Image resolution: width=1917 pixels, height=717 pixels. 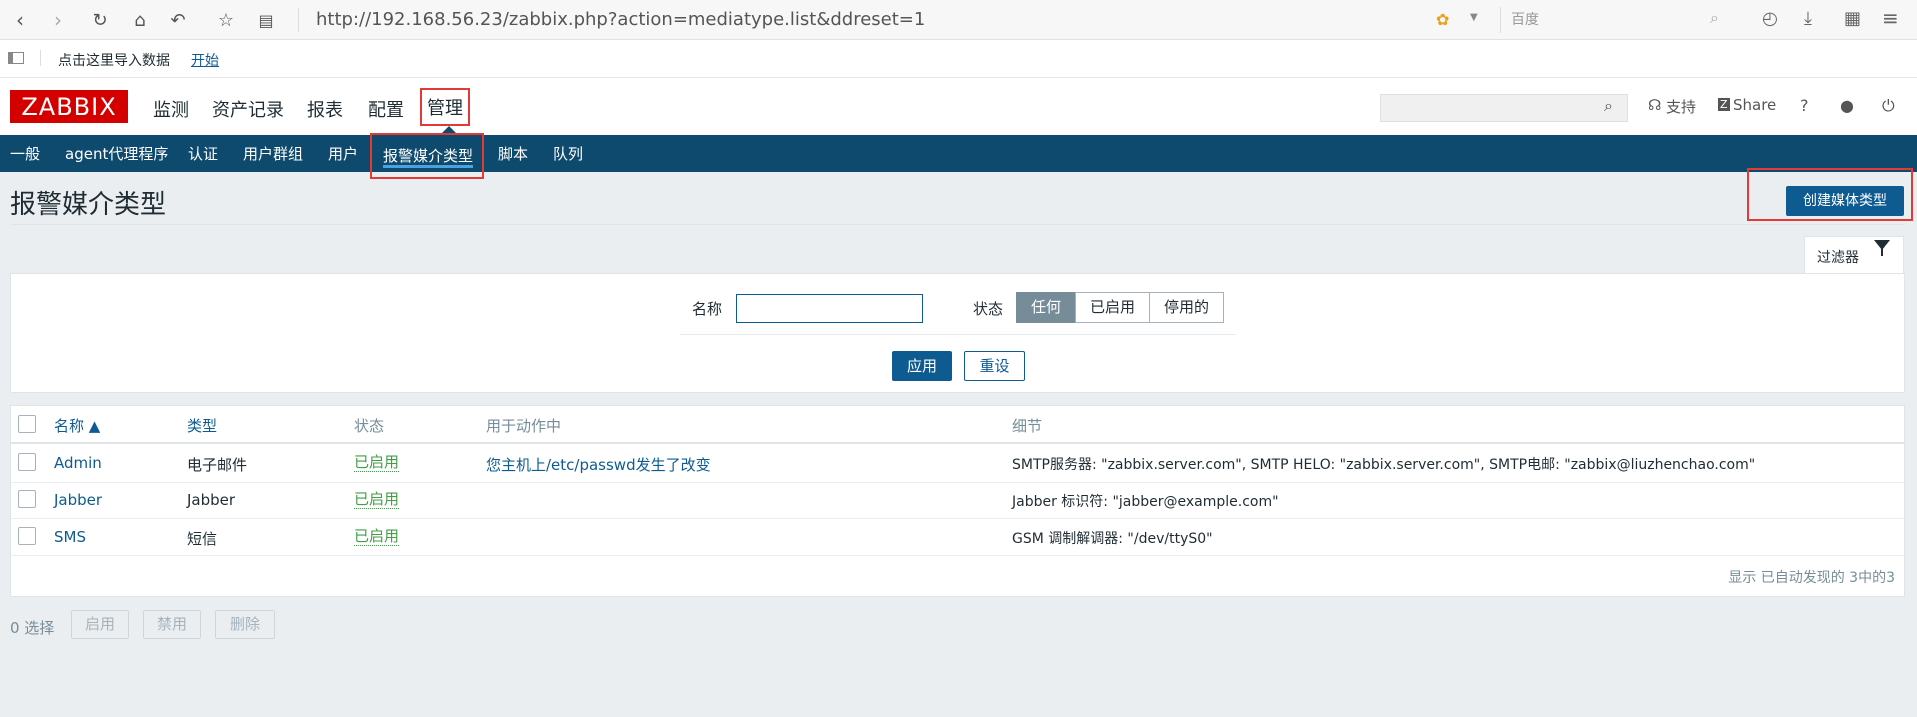 I want to click on filter-tab-label: 过滤器, so click(x=1838, y=258).